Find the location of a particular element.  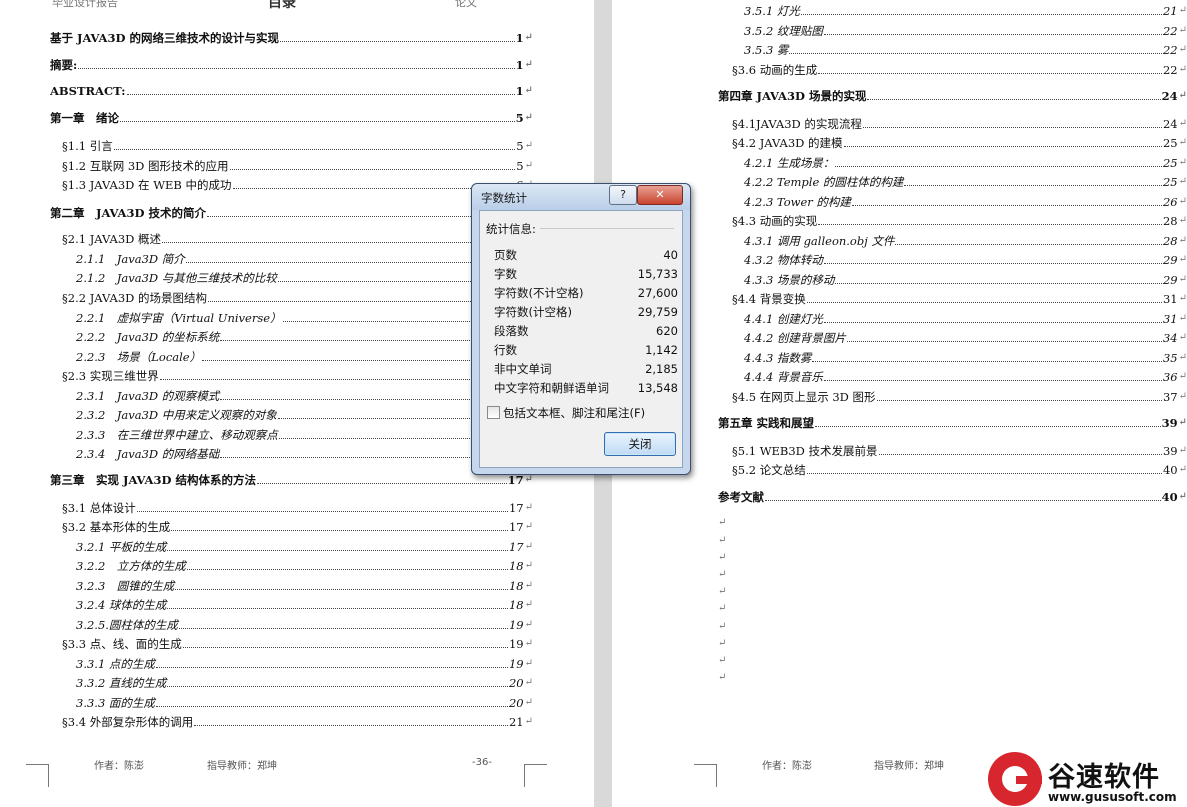

toc-entry: 3.2.1 平板的生成 17 ↵ is located at coordinates (304, 547).